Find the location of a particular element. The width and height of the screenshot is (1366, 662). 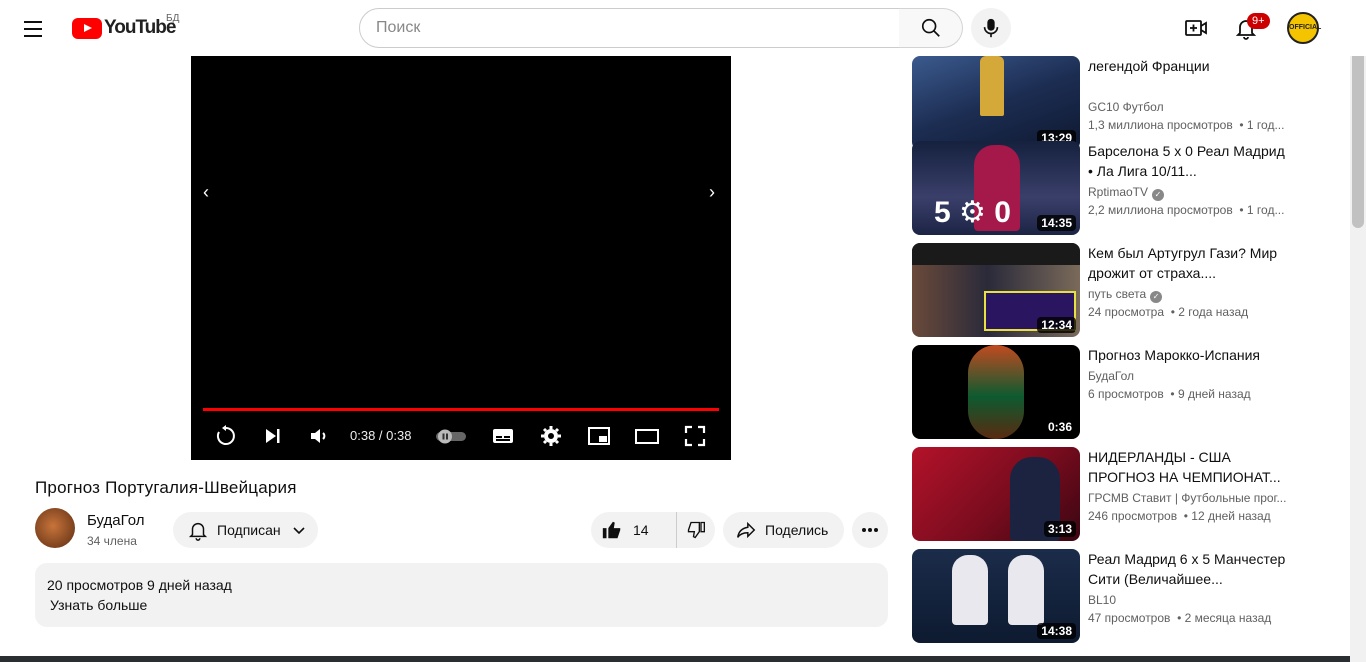

progress-bar is located at coordinates (461, 409).